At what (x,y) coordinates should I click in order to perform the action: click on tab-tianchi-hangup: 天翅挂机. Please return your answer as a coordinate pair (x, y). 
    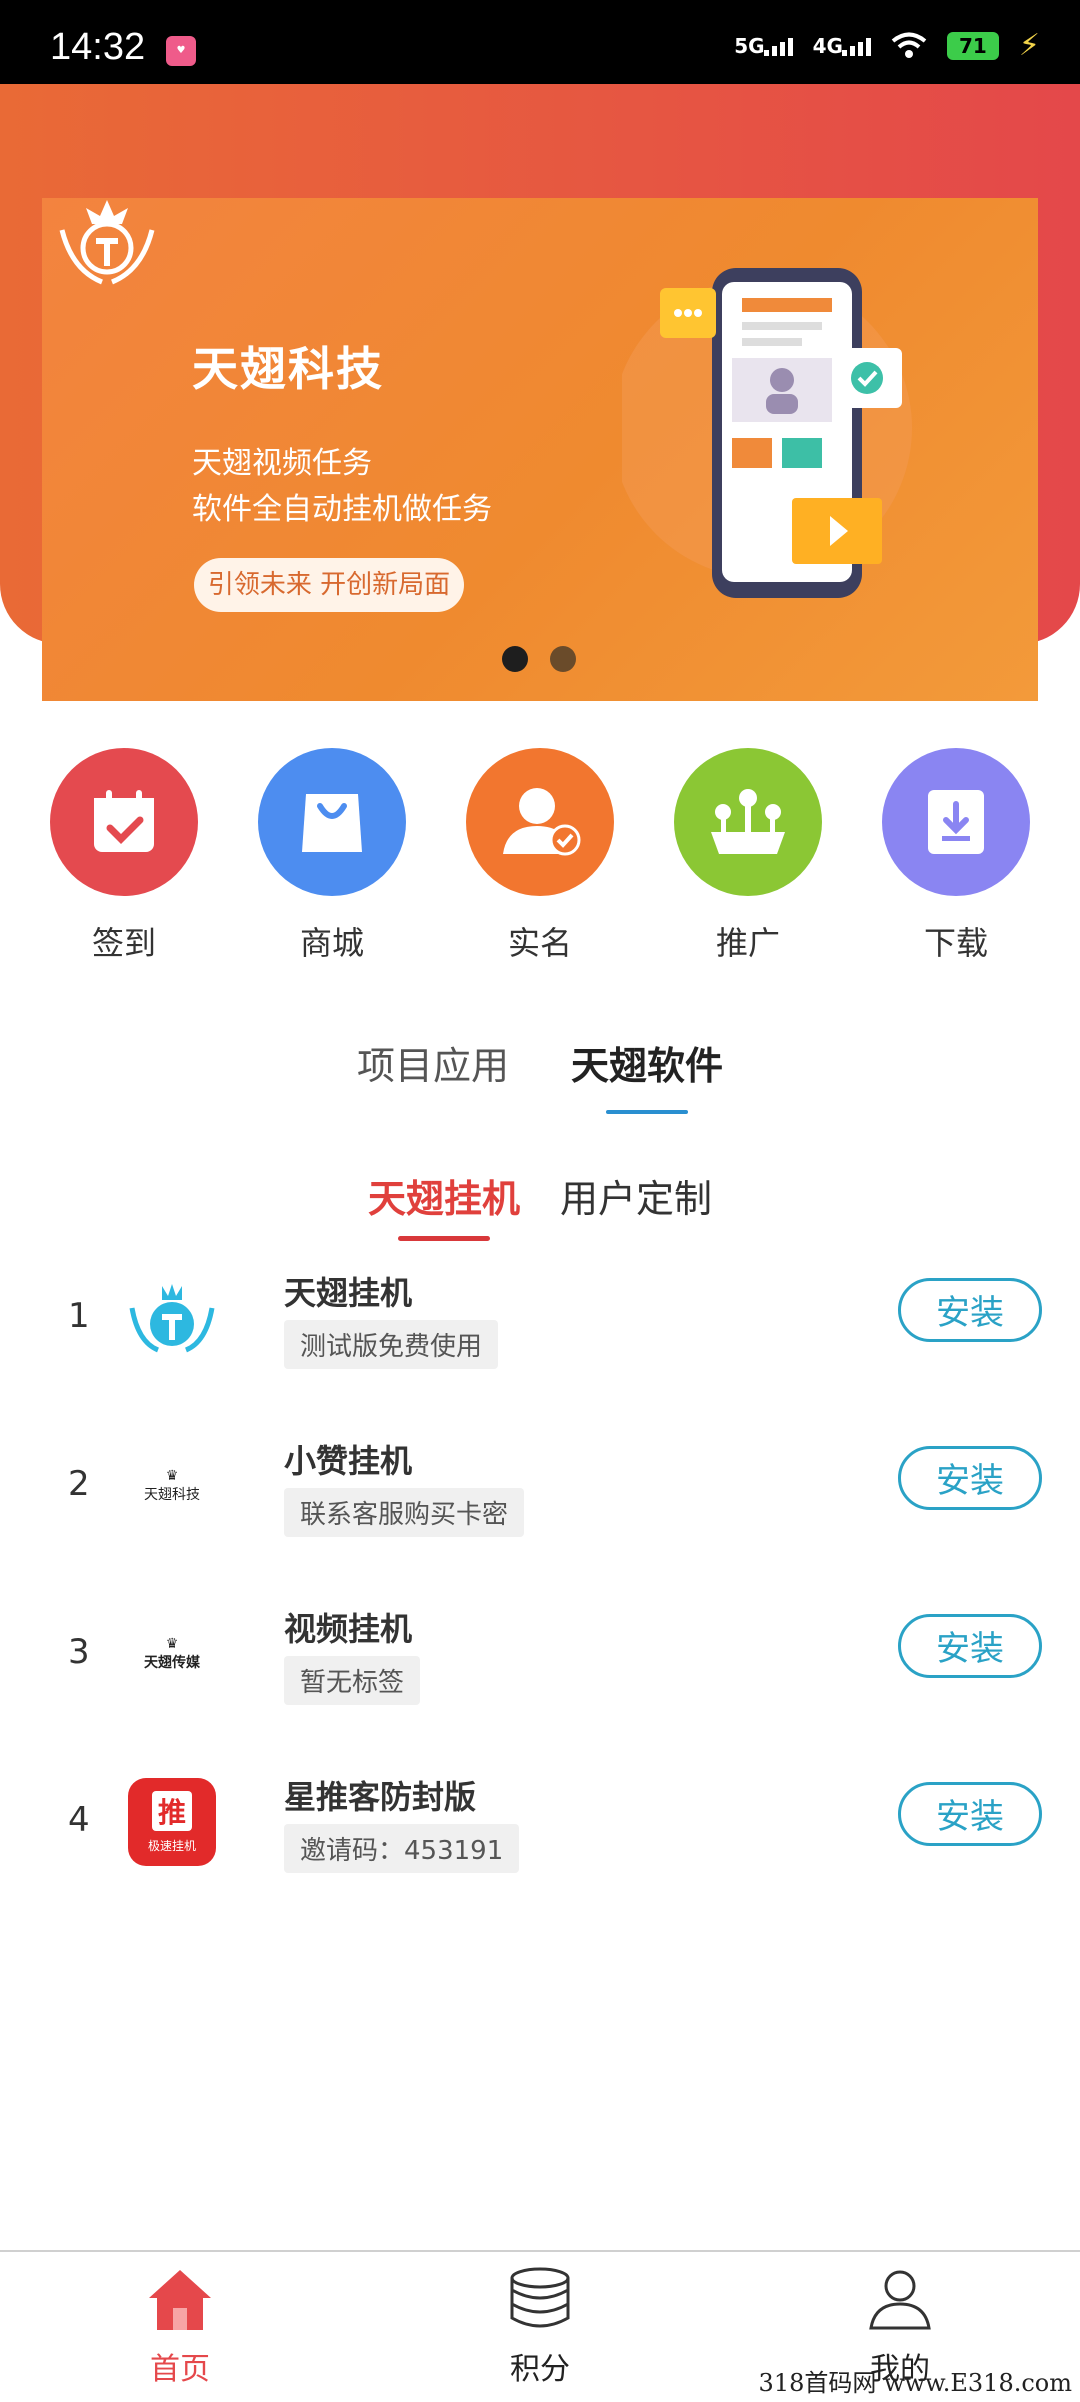
    Looking at the image, I should click on (444, 1204).